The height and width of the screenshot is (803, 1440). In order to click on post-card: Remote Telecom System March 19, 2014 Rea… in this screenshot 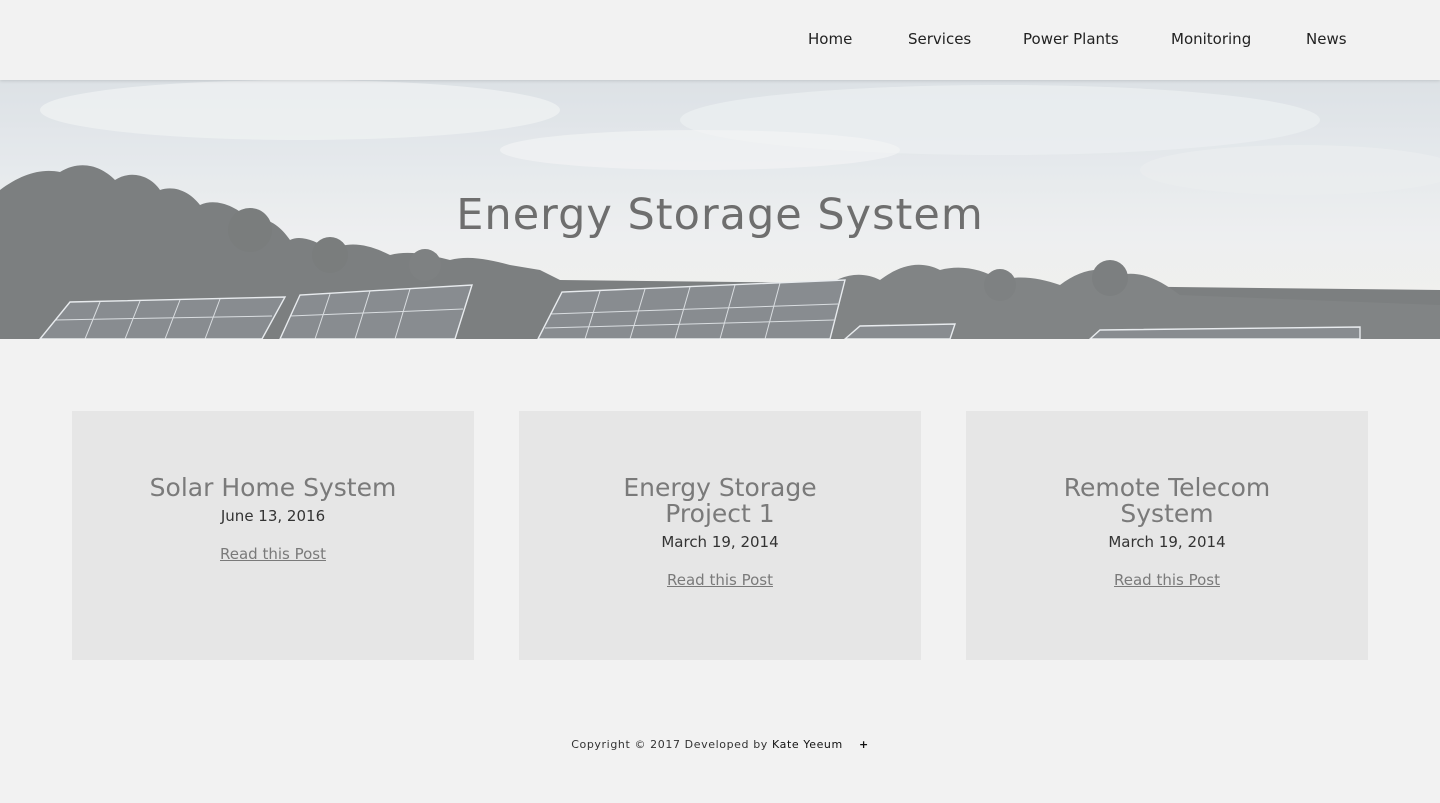, I will do `click(1167, 535)`.